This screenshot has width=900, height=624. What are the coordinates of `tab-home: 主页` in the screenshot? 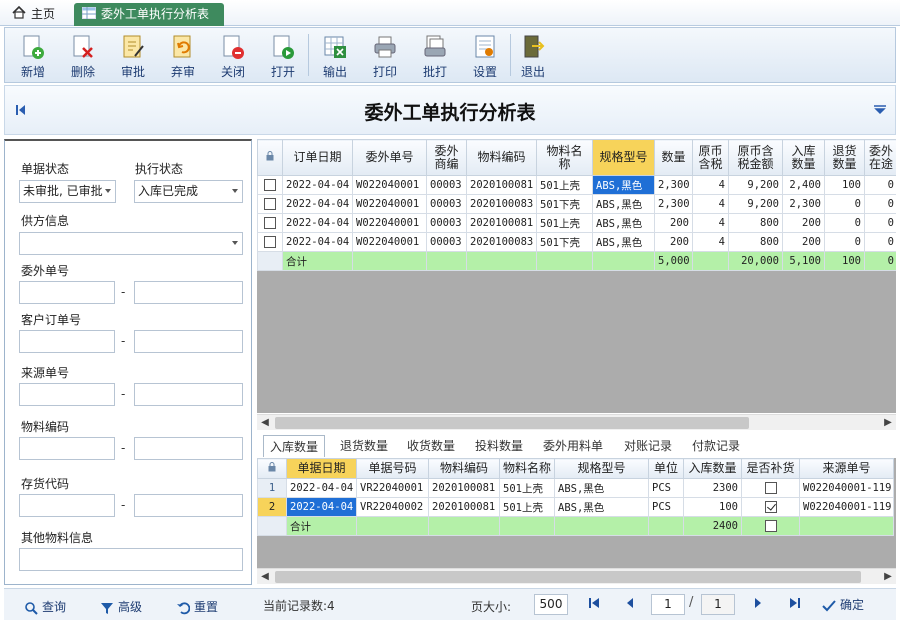 It's located at (33, 14).